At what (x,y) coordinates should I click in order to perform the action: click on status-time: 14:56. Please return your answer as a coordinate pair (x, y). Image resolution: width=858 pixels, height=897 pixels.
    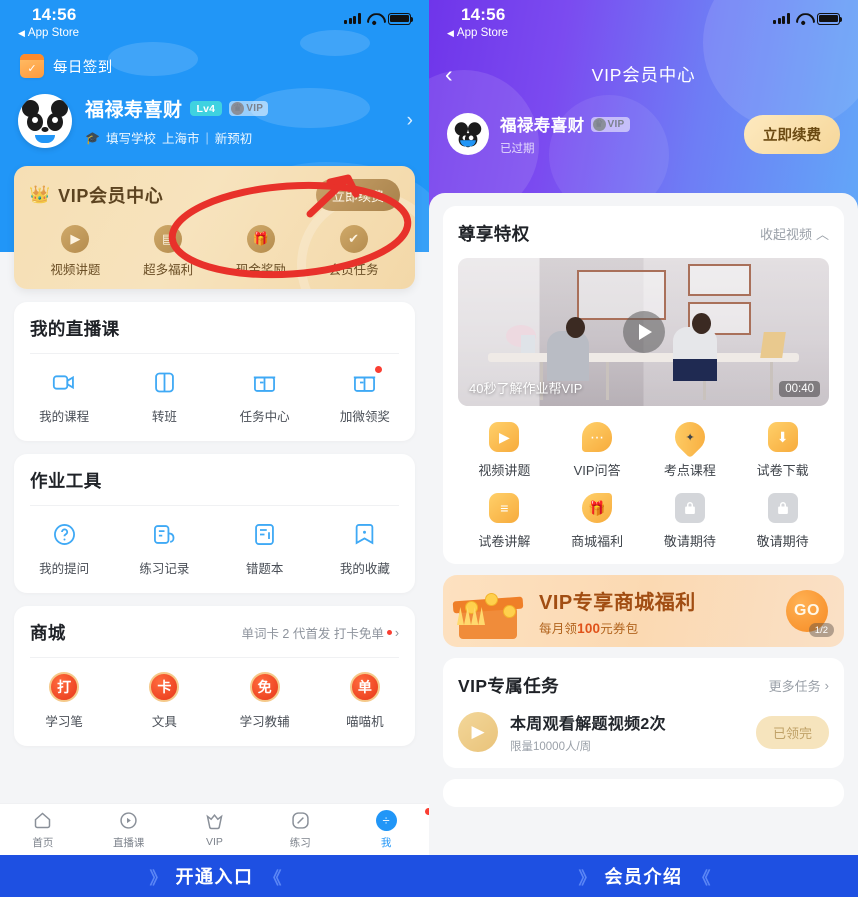
    Looking at the image, I should click on (483, 14).